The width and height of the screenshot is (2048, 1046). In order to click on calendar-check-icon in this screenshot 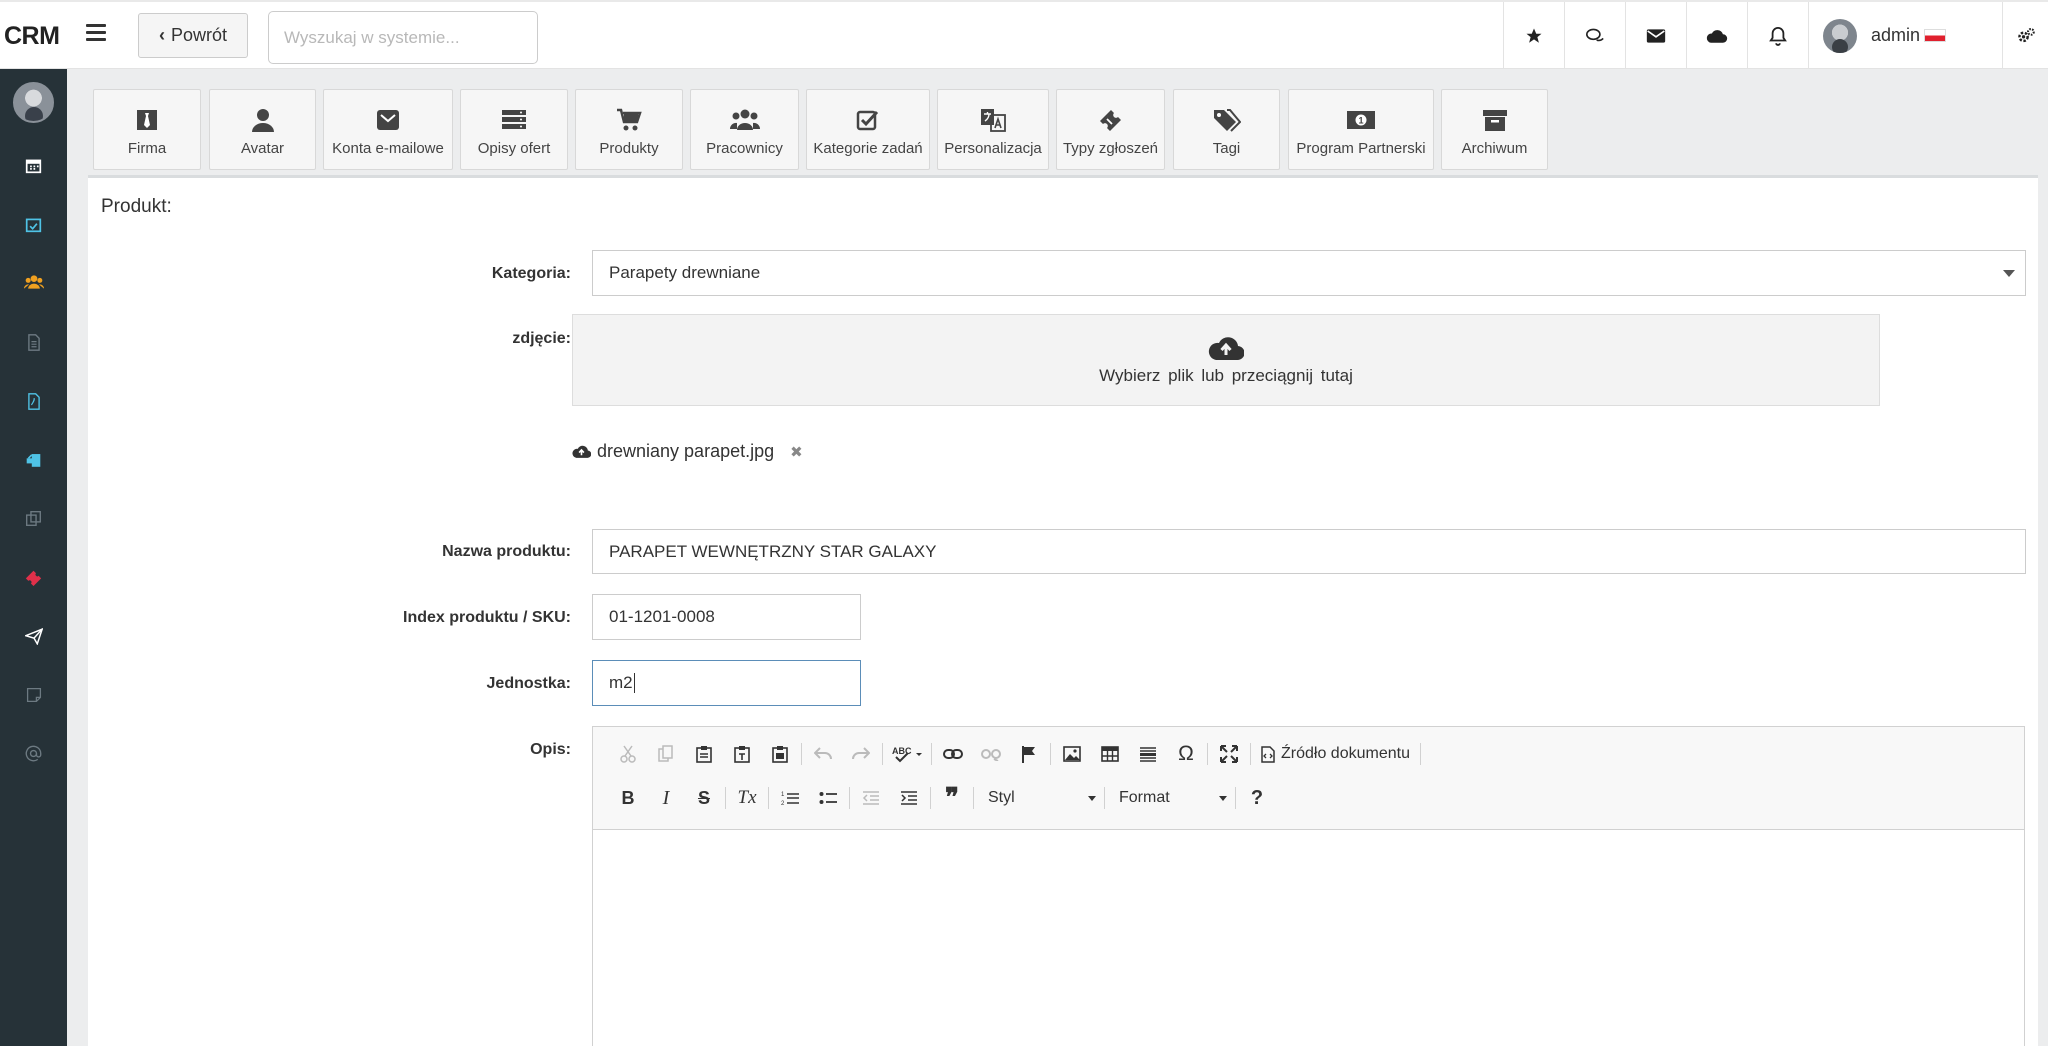, I will do `click(33, 224)`.